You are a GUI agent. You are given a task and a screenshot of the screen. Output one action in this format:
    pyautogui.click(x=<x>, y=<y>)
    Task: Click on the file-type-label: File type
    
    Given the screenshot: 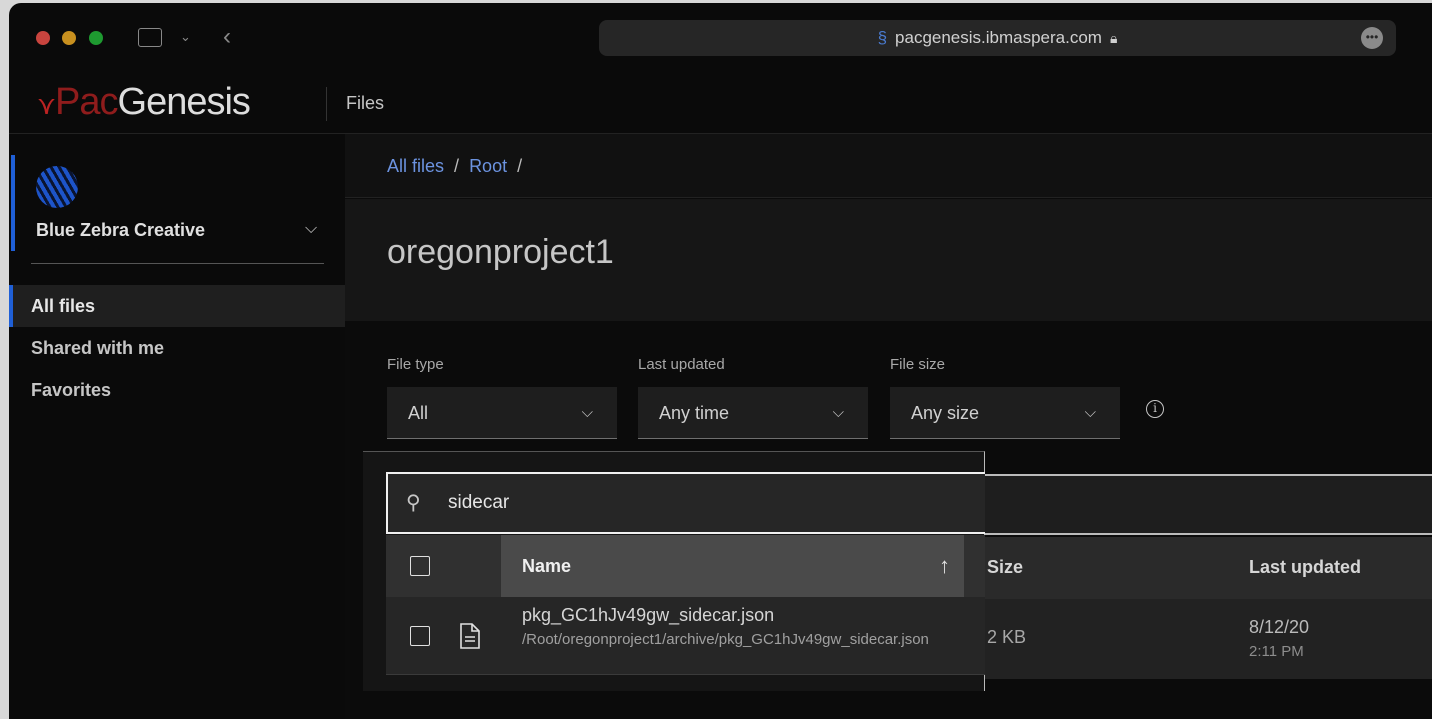 What is the action you would take?
    pyautogui.click(x=415, y=364)
    